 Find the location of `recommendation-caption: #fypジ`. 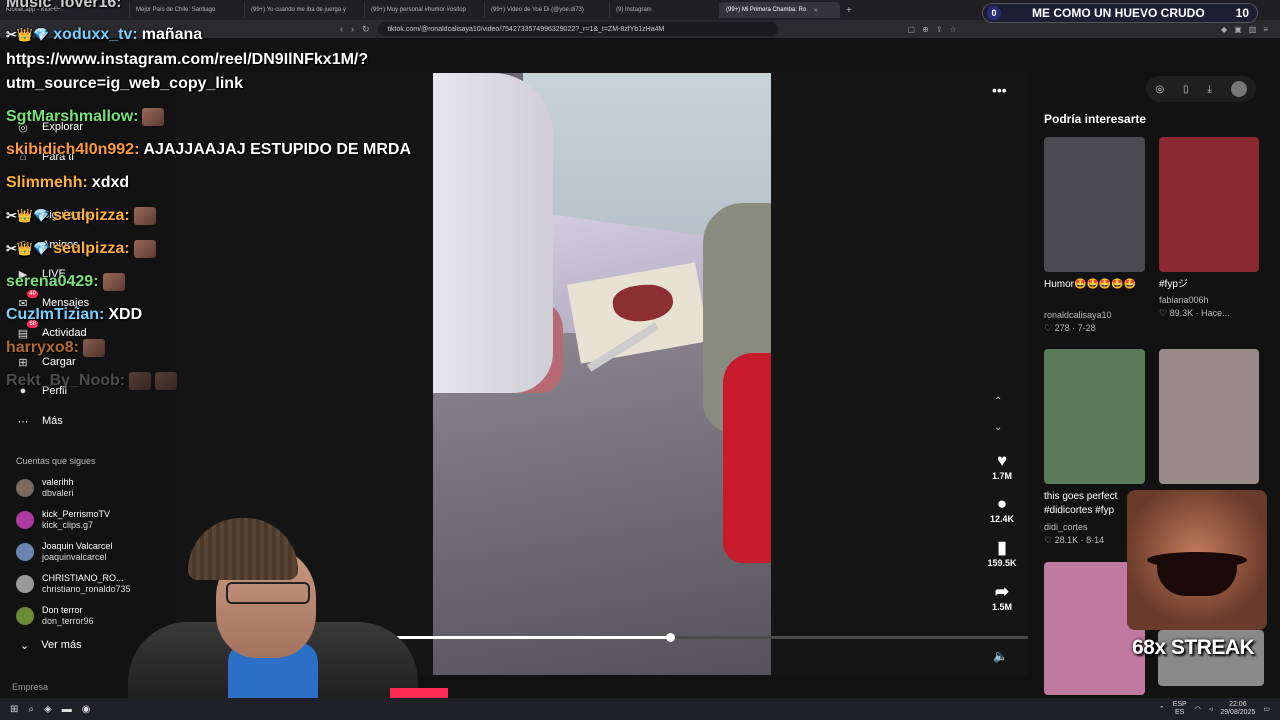

recommendation-caption: #fypジ is located at coordinates (1211, 285).